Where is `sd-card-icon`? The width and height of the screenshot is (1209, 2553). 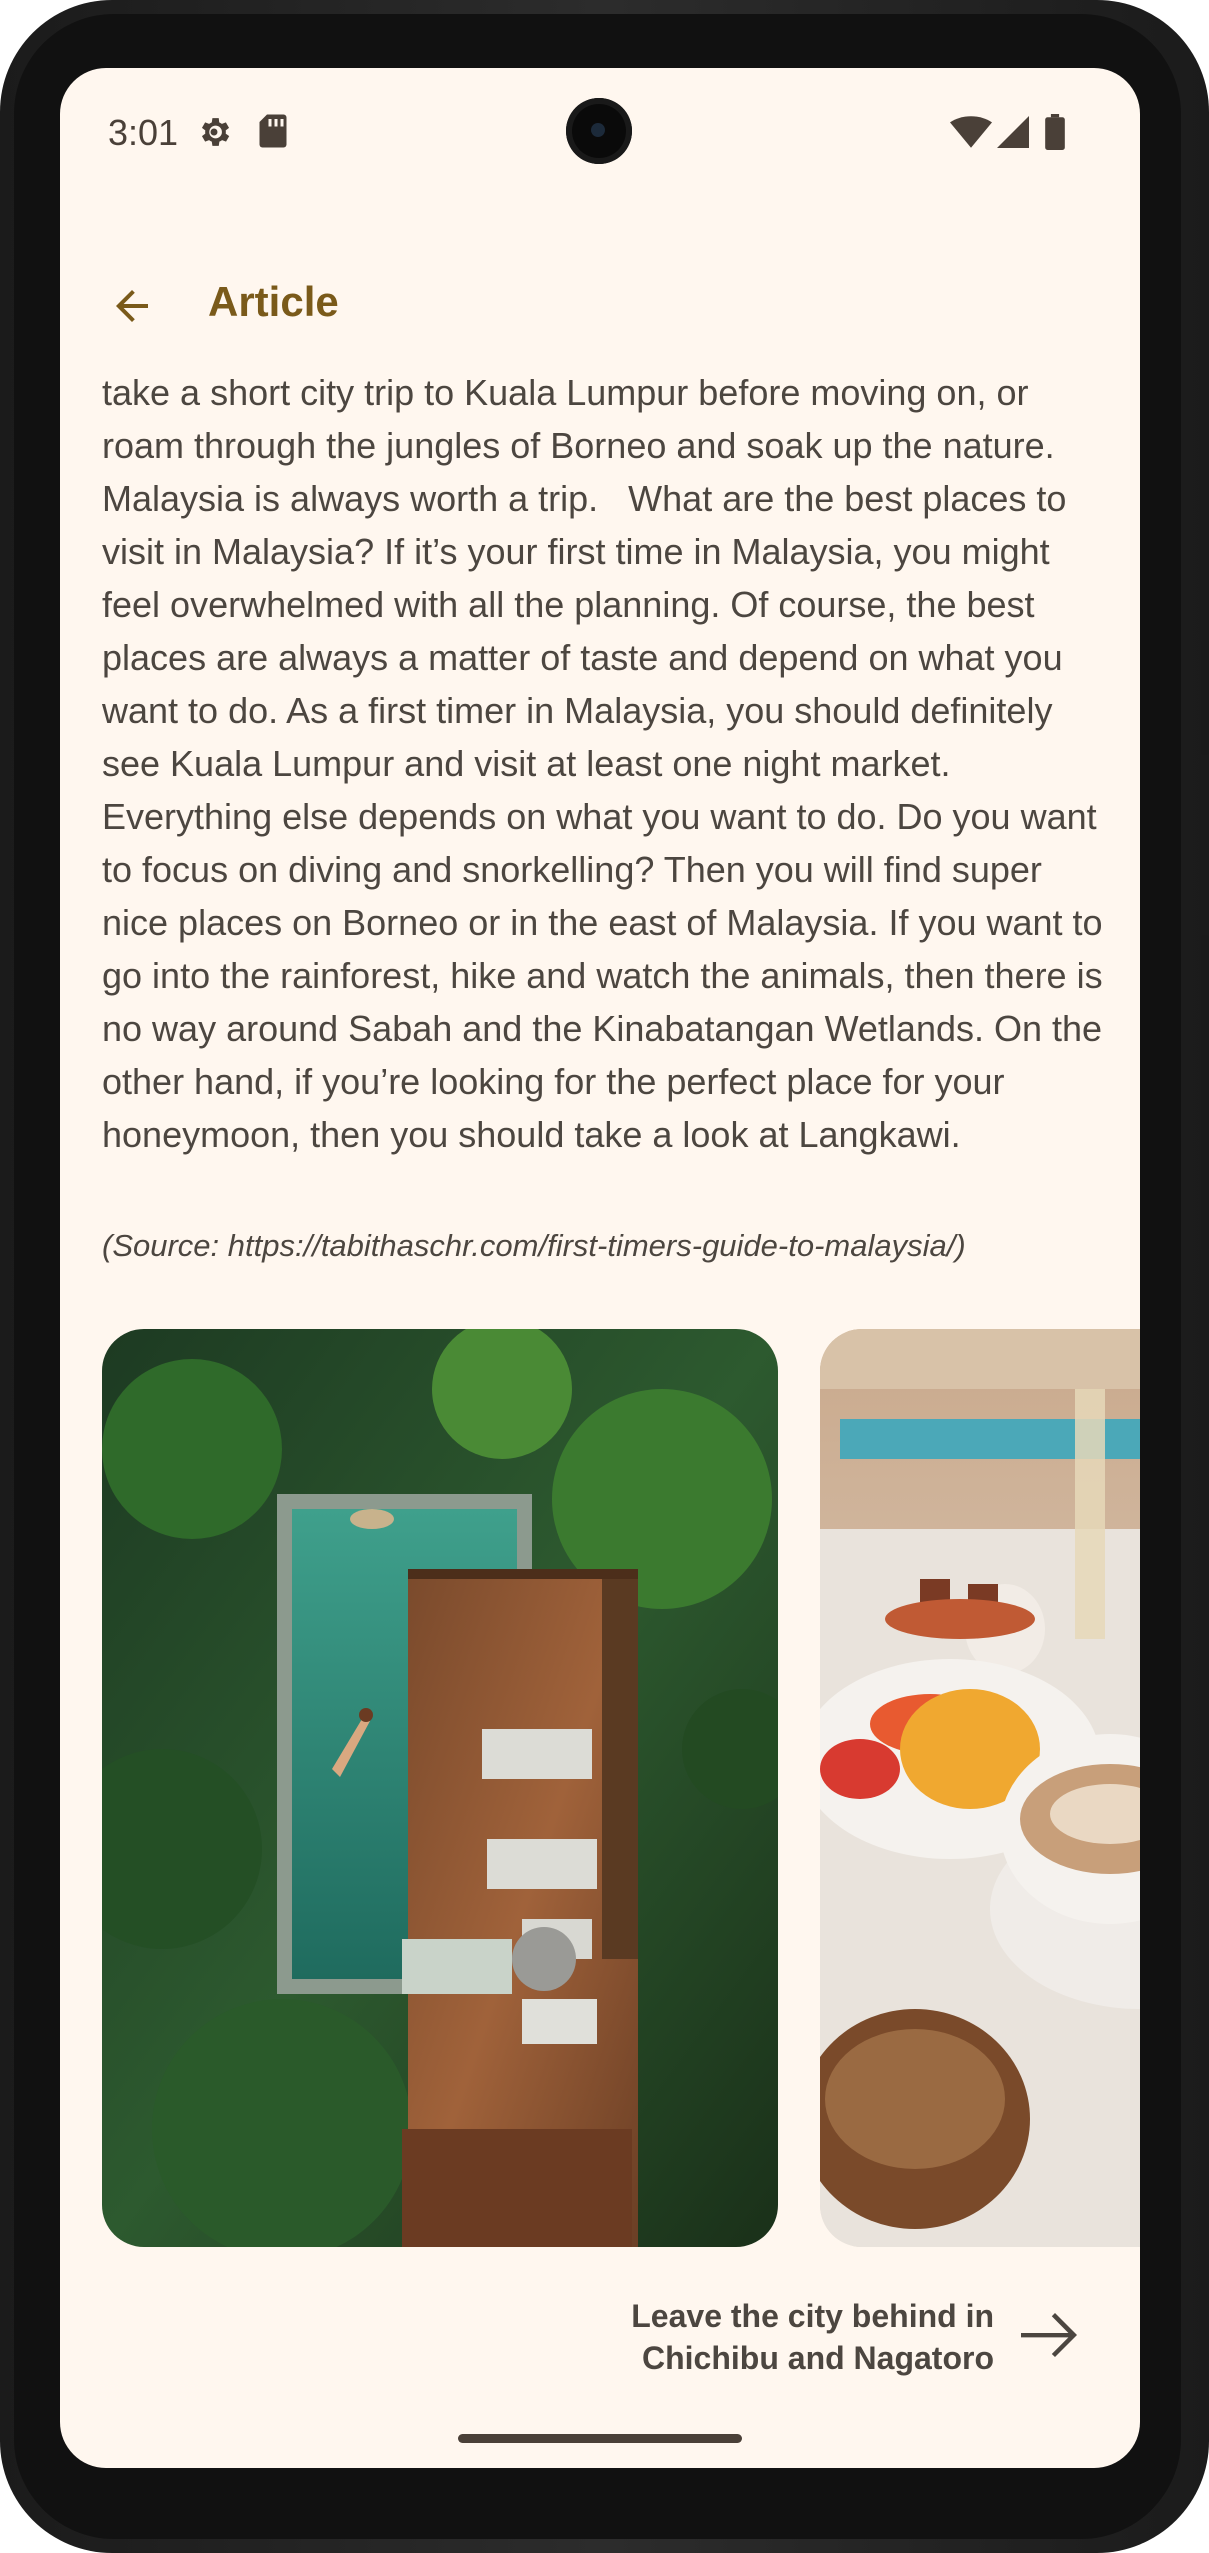 sd-card-icon is located at coordinates (273, 133).